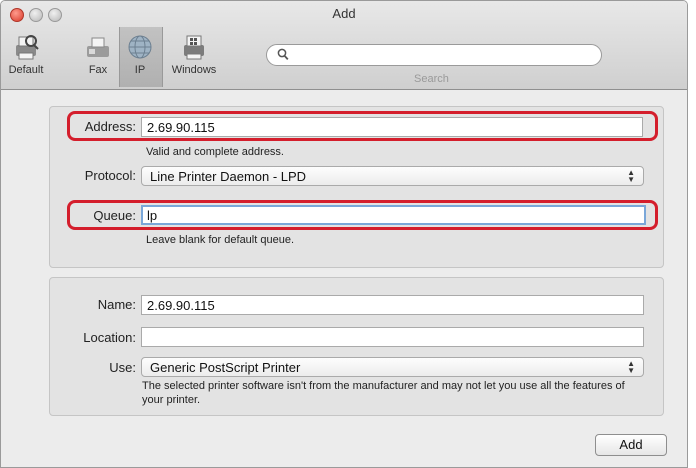 The image size is (696, 468). I want to click on search-caption: Search, so click(431, 79).